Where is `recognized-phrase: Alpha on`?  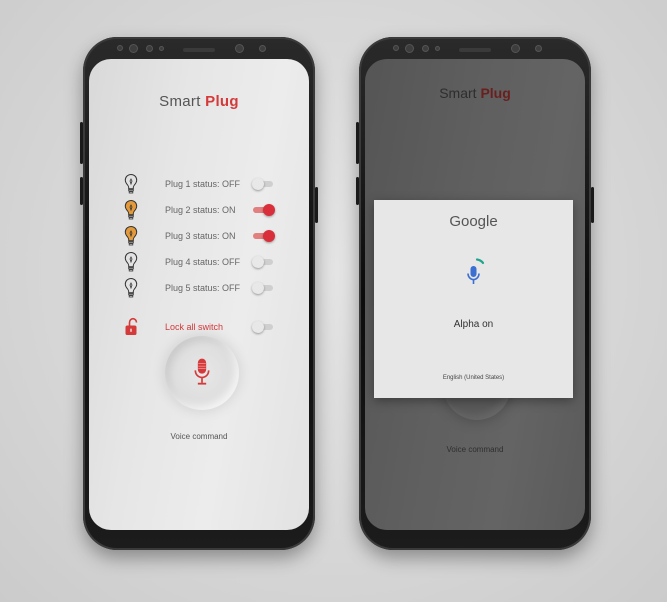 recognized-phrase: Alpha on is located at coordinates (473, 324).